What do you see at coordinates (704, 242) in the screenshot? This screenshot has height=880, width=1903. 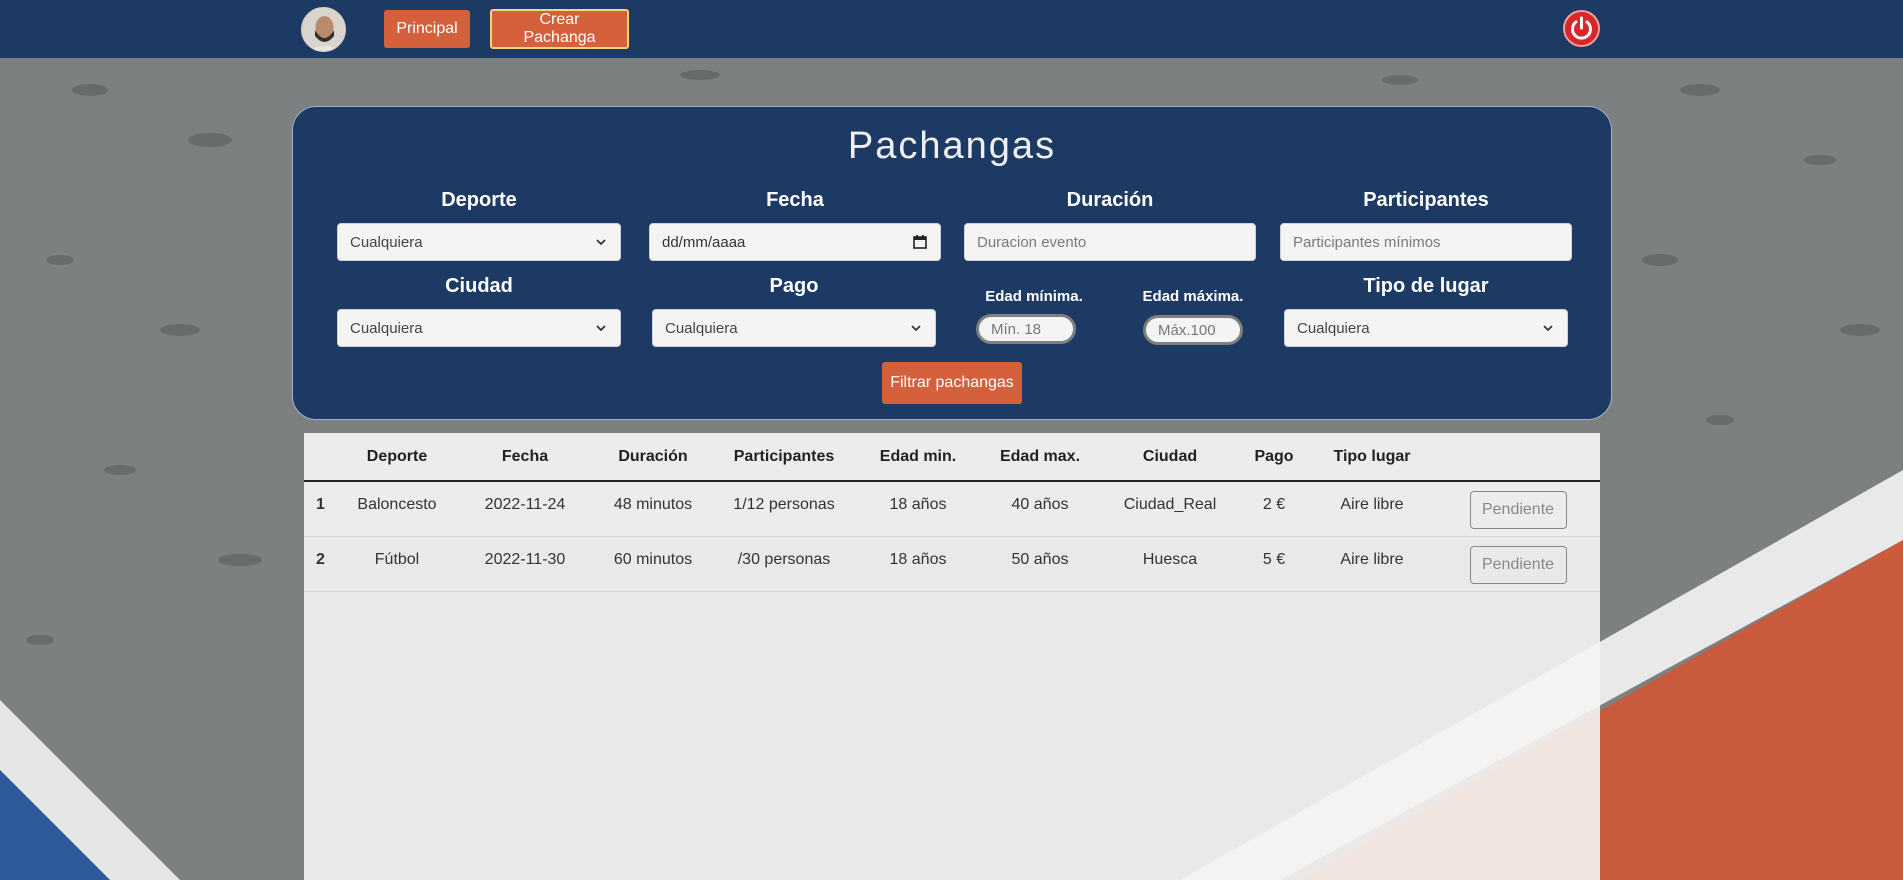 I see `fecha-date-placeholder: dd/mm/aaaa` at bounding box center [704, 242].